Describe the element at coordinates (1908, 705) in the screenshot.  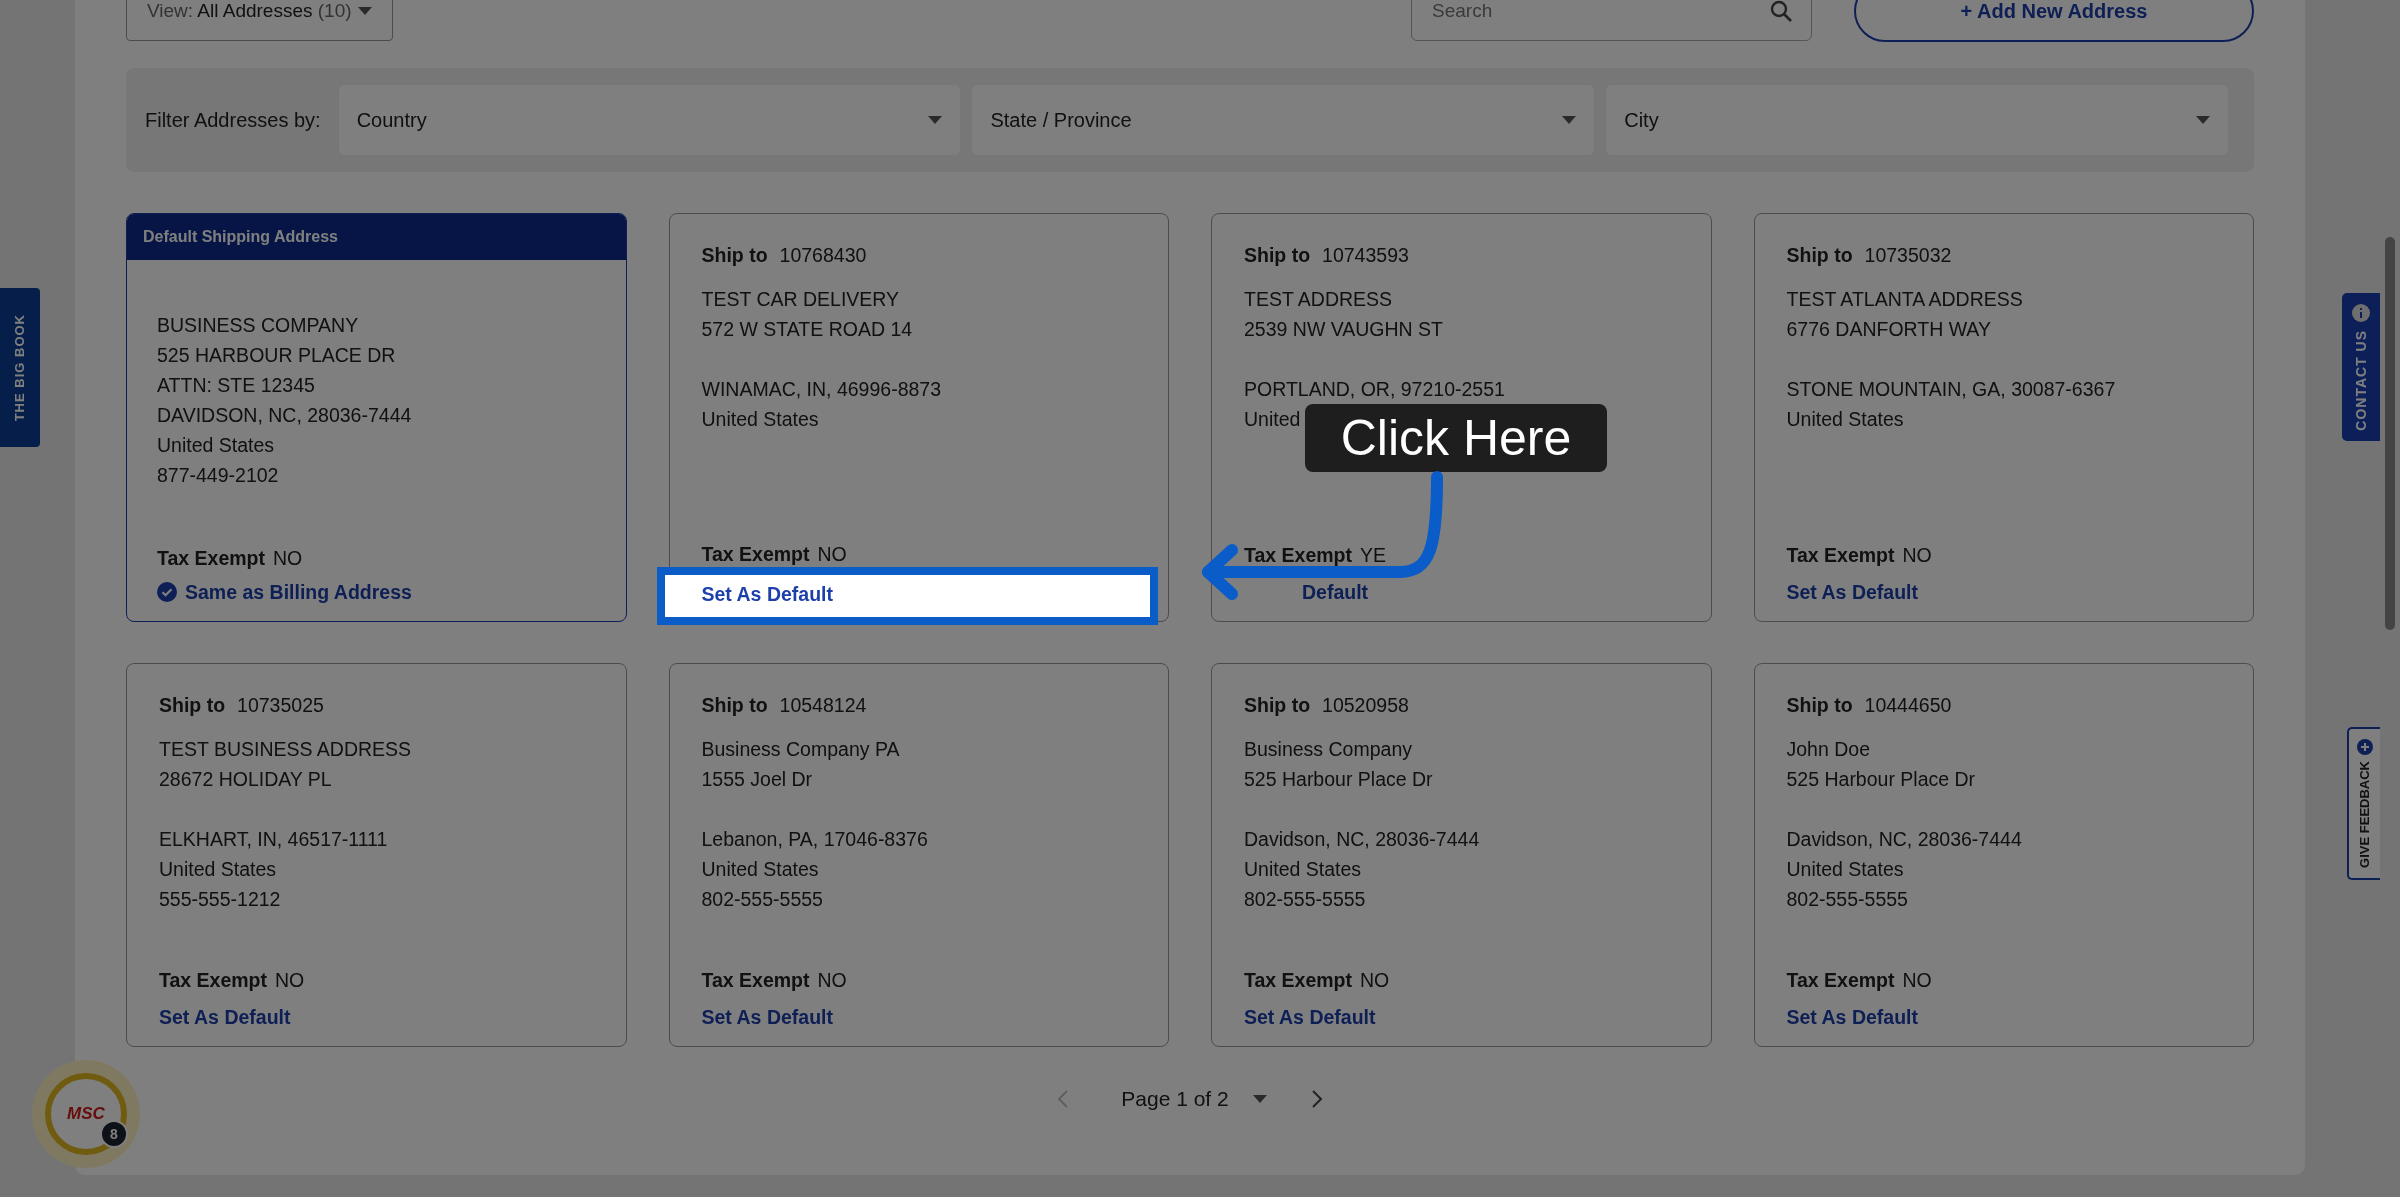
I see `ship-to-number: 10444650` at that location.